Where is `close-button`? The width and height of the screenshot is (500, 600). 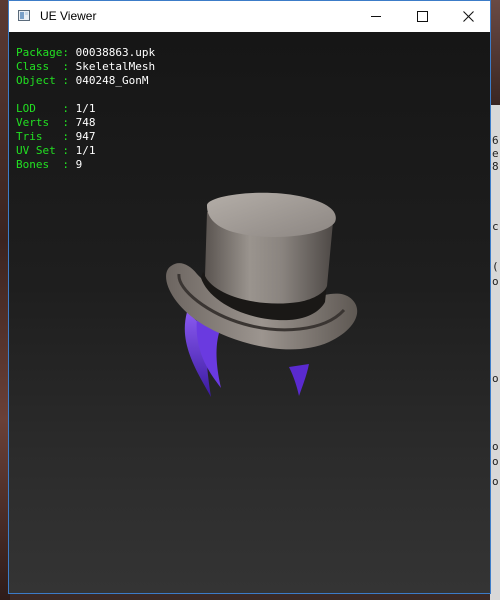 close-button is located at coordinates (468, 16).